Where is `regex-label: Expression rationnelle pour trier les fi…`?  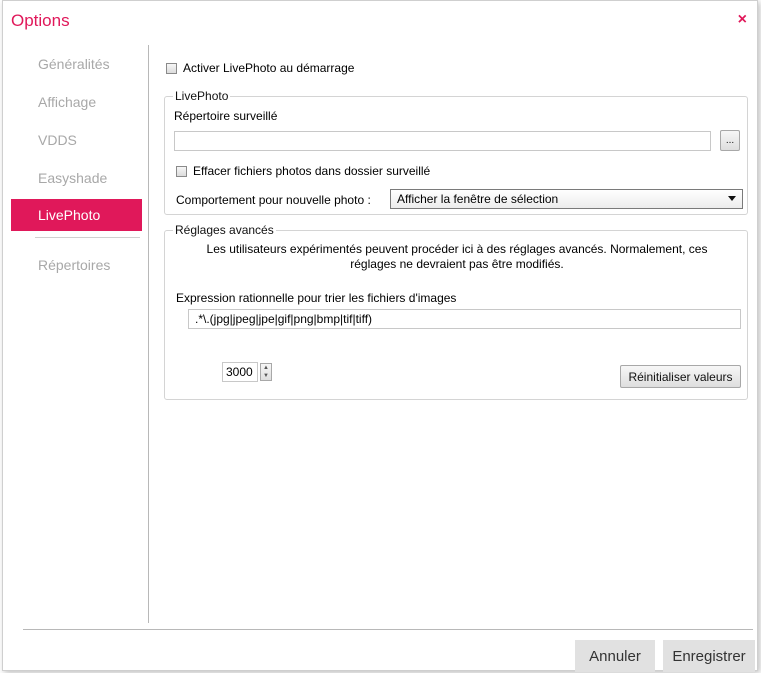
regex-label: Expression rationnelle pour trier les fi… is located at coordinates (316, 298).